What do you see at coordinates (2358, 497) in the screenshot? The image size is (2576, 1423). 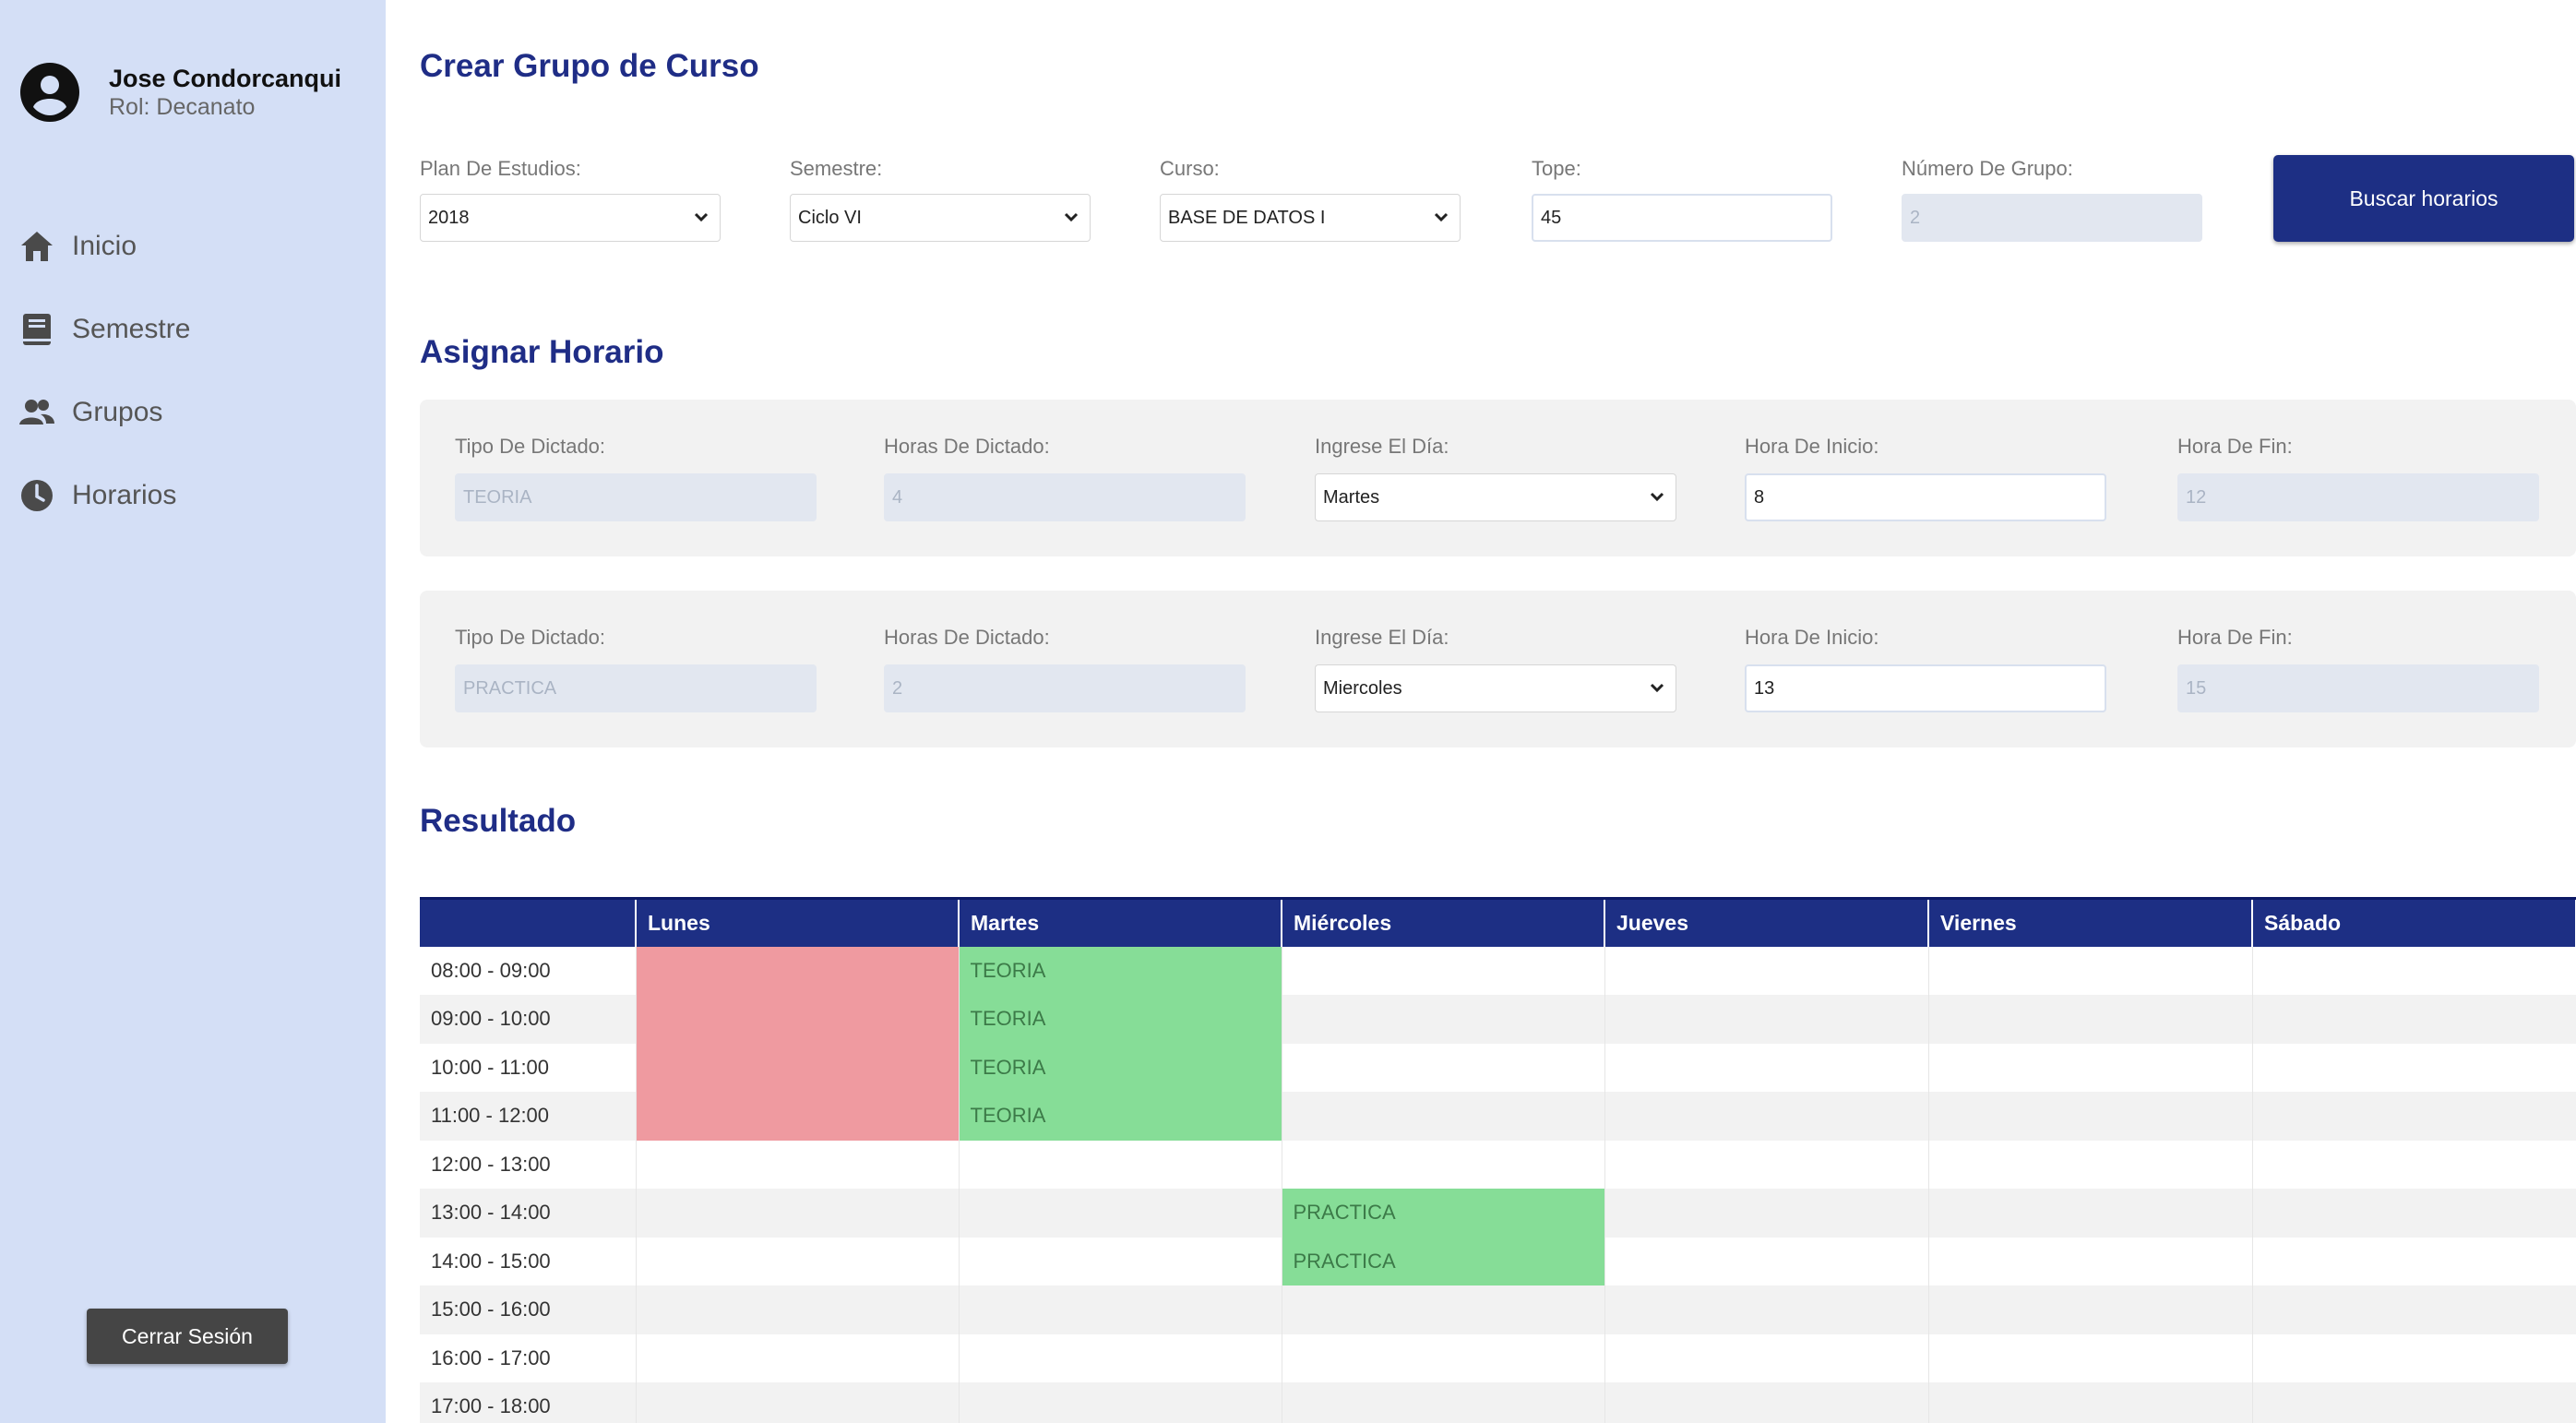 I see `fin-input: 12` at bounding box center [2358, 497].